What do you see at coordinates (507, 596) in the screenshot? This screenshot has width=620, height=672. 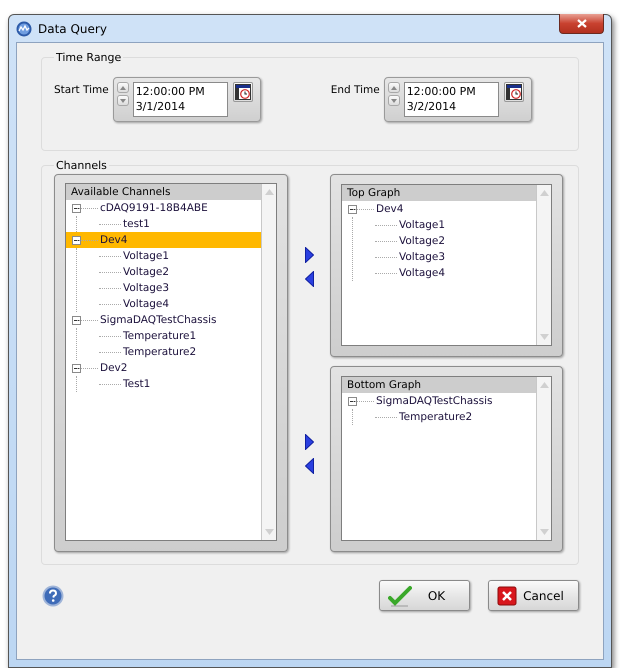 I see `x-icon` at bounding box center [507, 596].